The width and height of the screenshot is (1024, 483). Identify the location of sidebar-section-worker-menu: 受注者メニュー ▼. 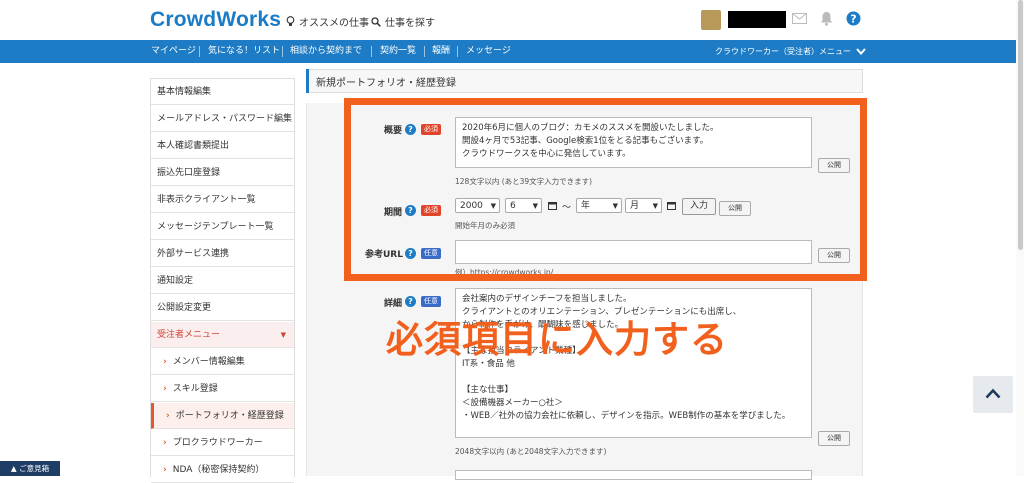
(222, 335).